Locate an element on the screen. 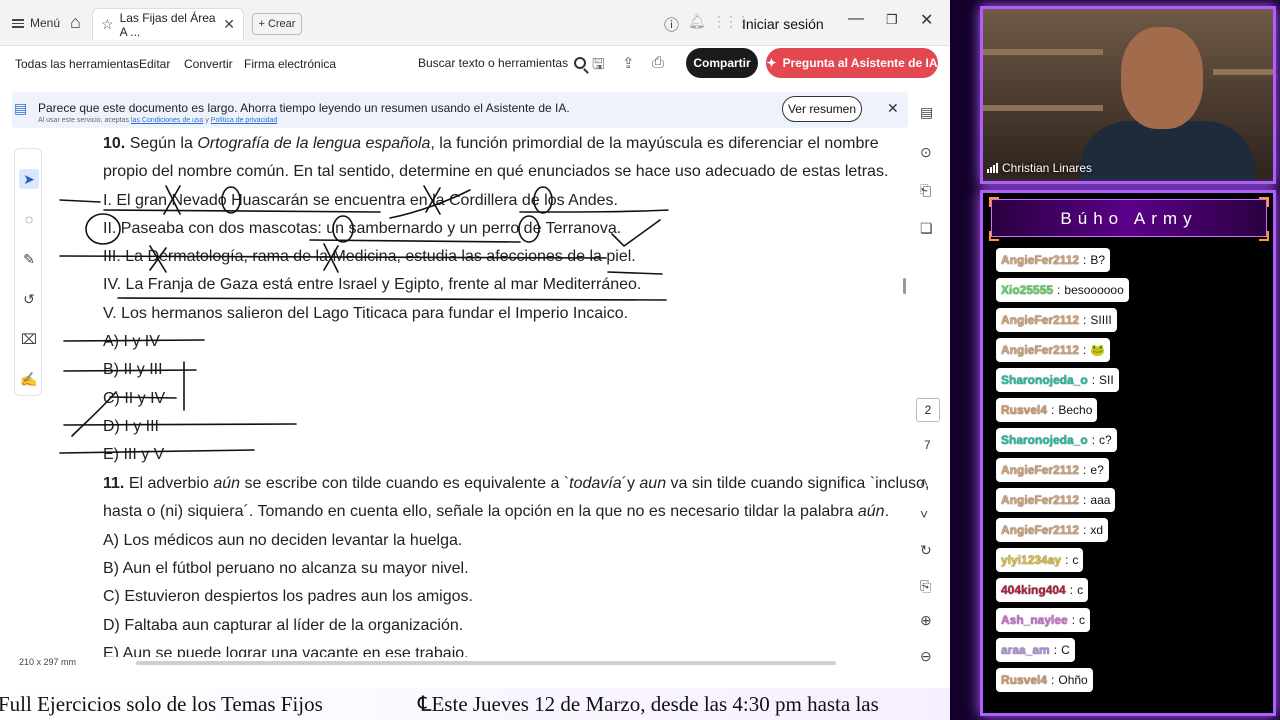 This screenshot has width=1280, height=720. chat-message: Xio25555: besoooooo is located at coordinates (1062, 290).